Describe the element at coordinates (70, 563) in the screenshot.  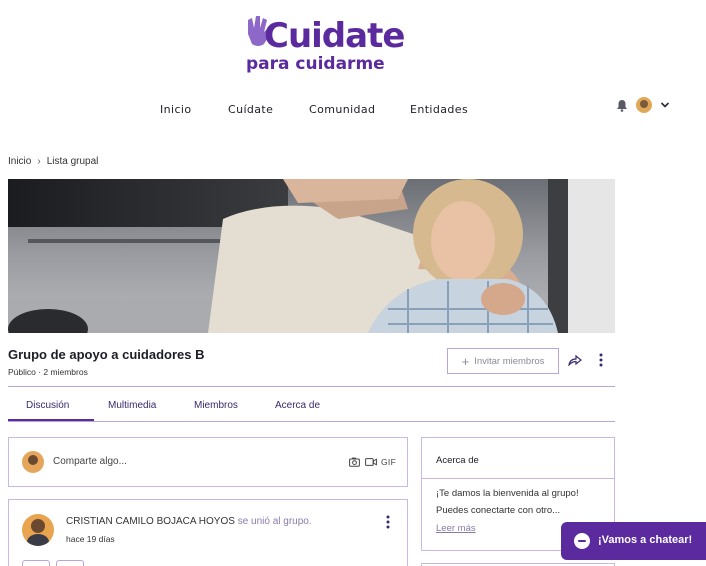
I see `comment-button` at that location.